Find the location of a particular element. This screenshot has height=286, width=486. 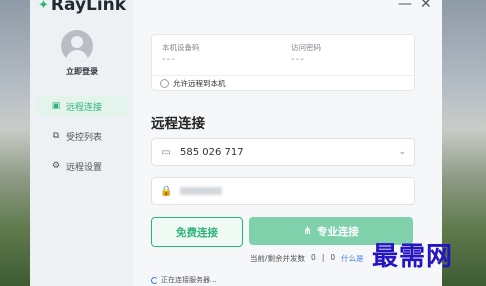

raylink-logo-icon: ✦ is located at coordinates (43, 6).